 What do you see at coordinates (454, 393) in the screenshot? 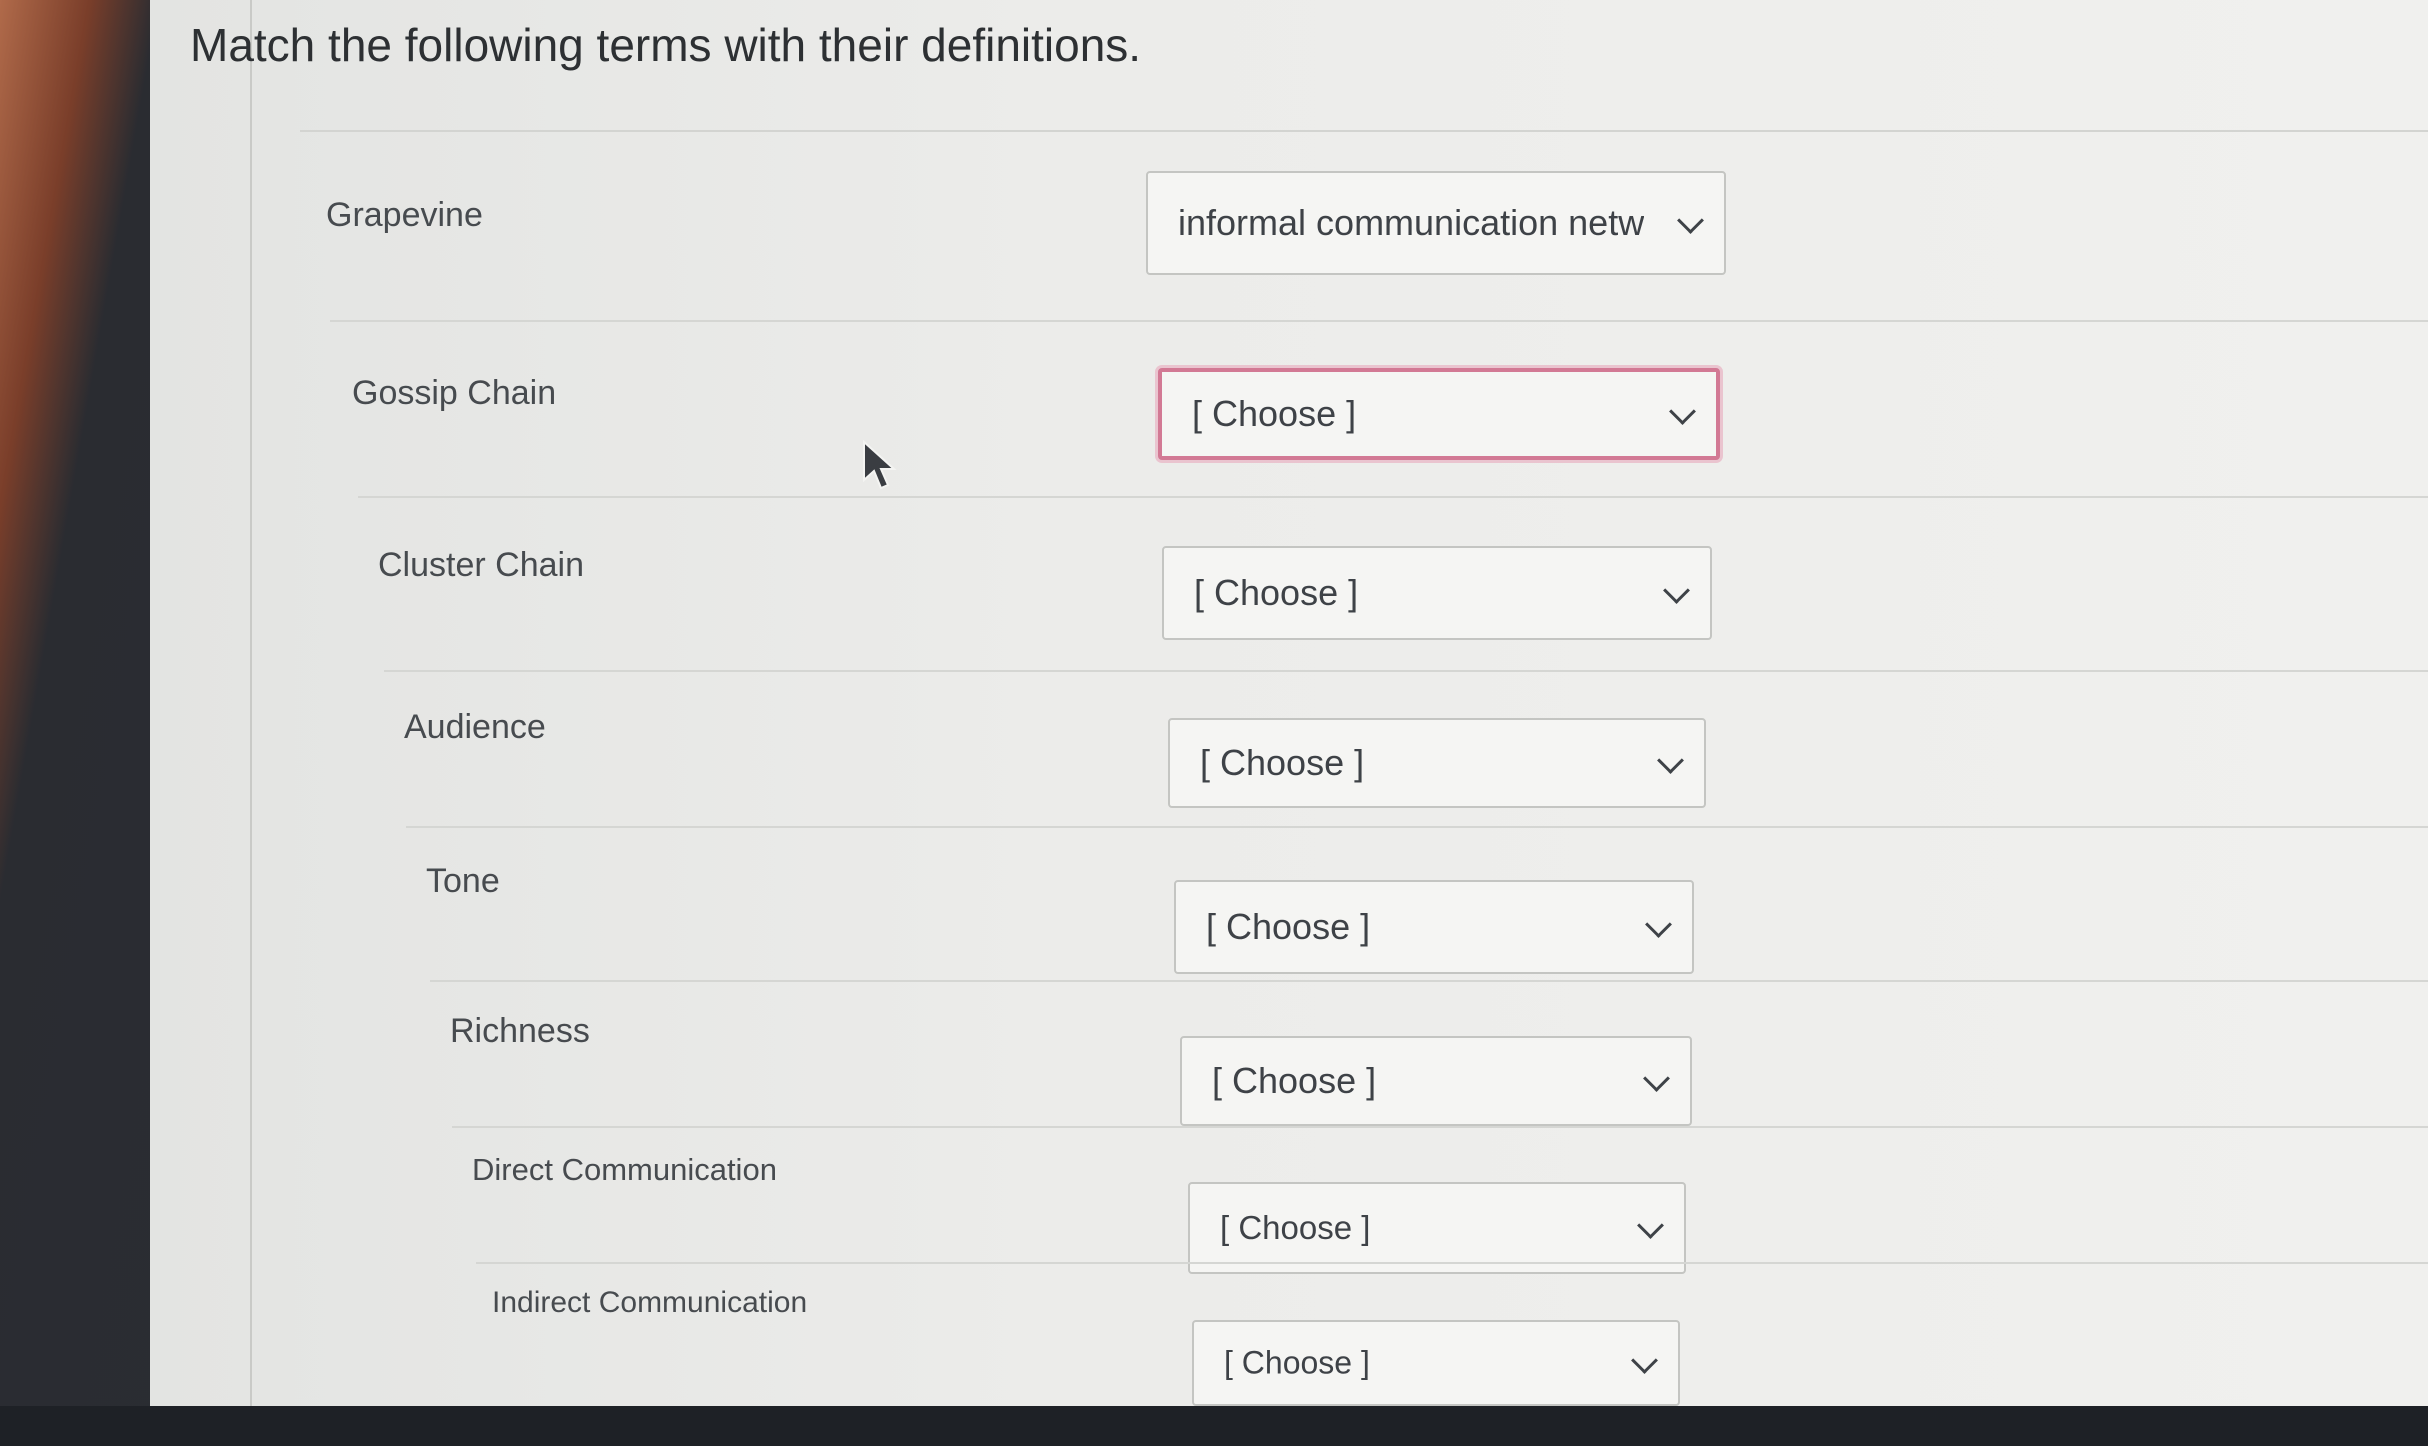
I see `term-label: Gossip Chain` at bounding box center [454, 393].